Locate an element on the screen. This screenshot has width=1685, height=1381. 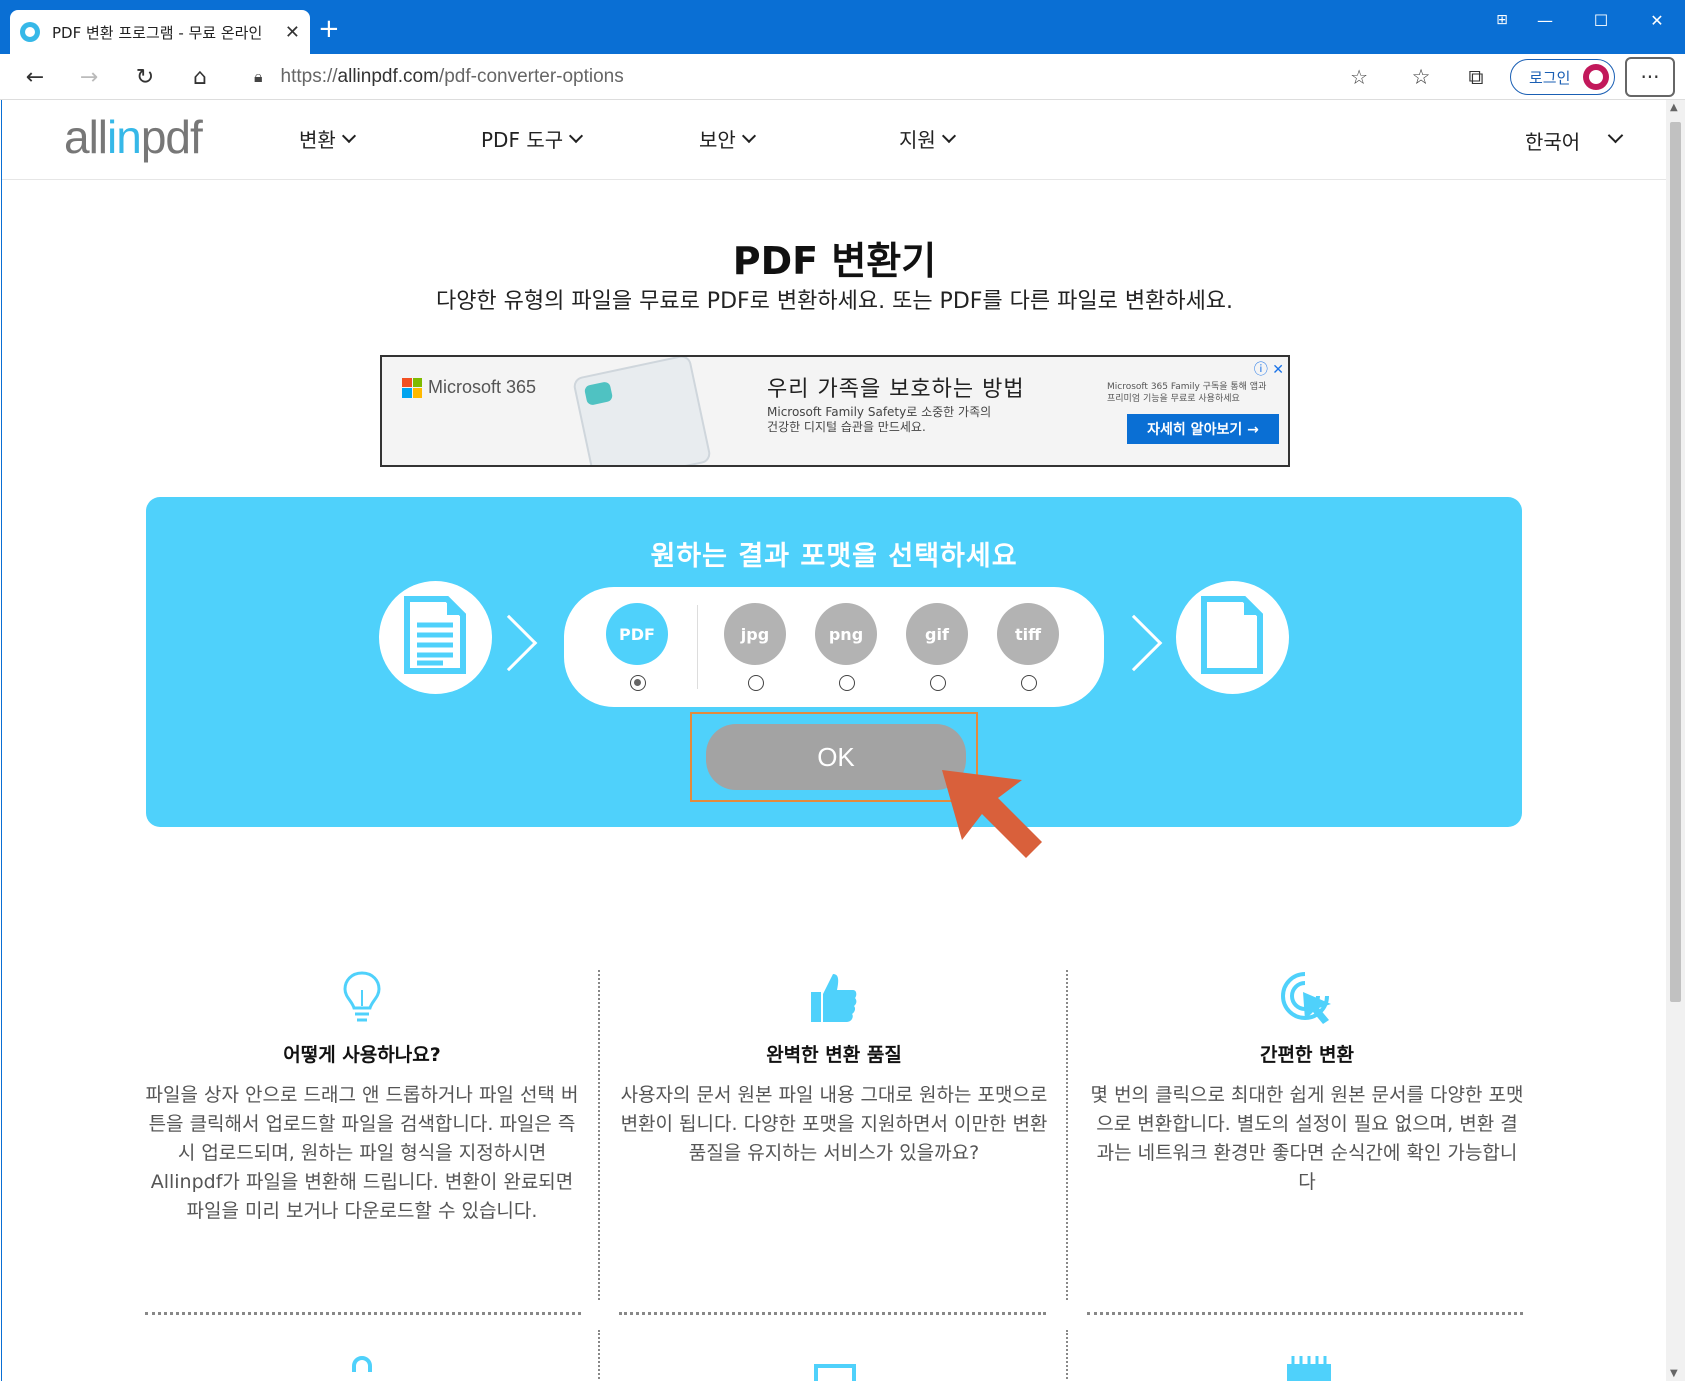
format-option-jpg: jpg is located at coordinates (756, 647).